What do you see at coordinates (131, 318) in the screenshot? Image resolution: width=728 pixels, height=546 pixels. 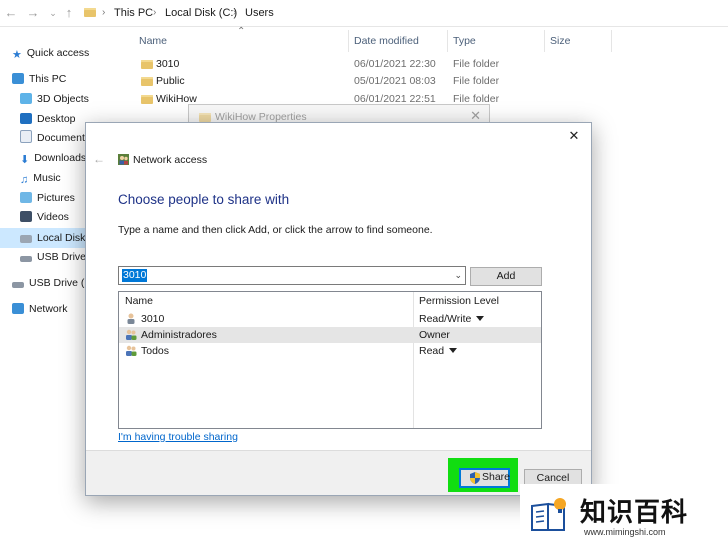 I see `user-icon` at bounding box center [131, 318].